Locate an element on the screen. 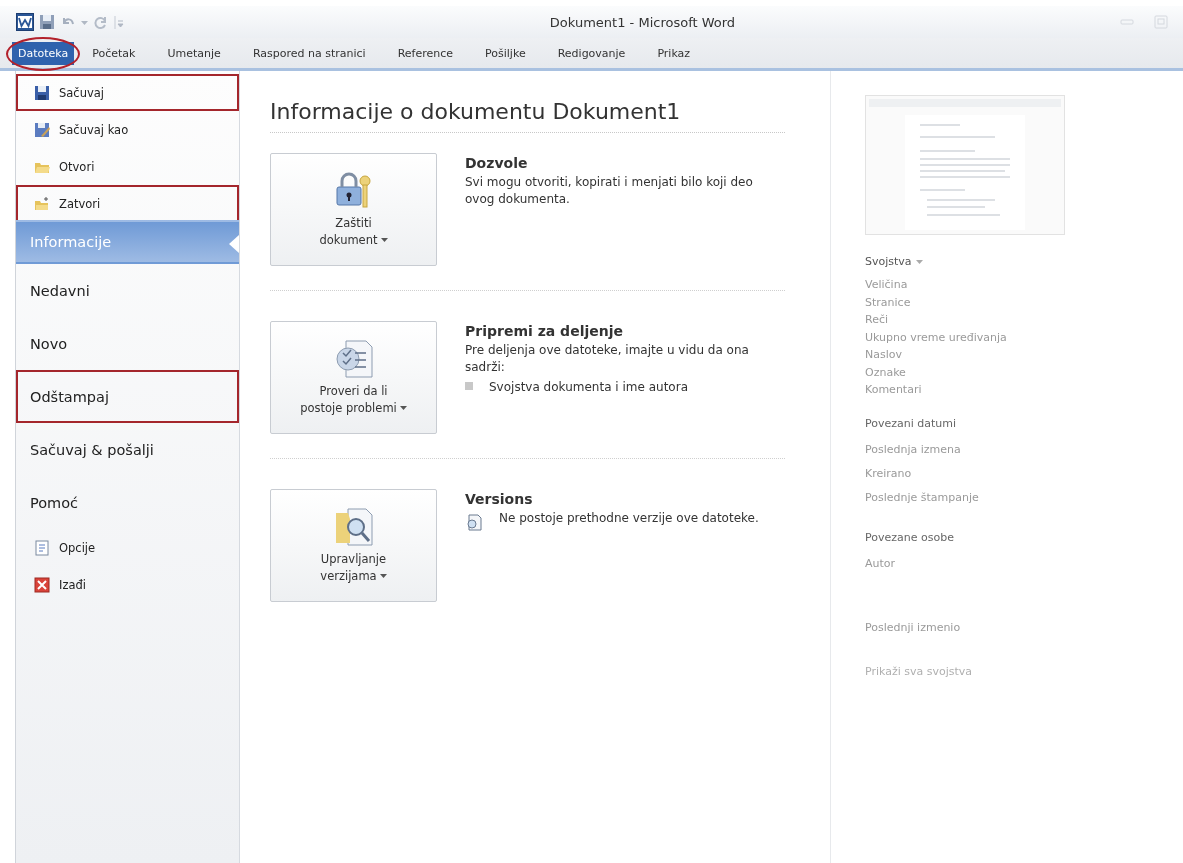  property-label: Kreirano is located at coordinates (889, 474).